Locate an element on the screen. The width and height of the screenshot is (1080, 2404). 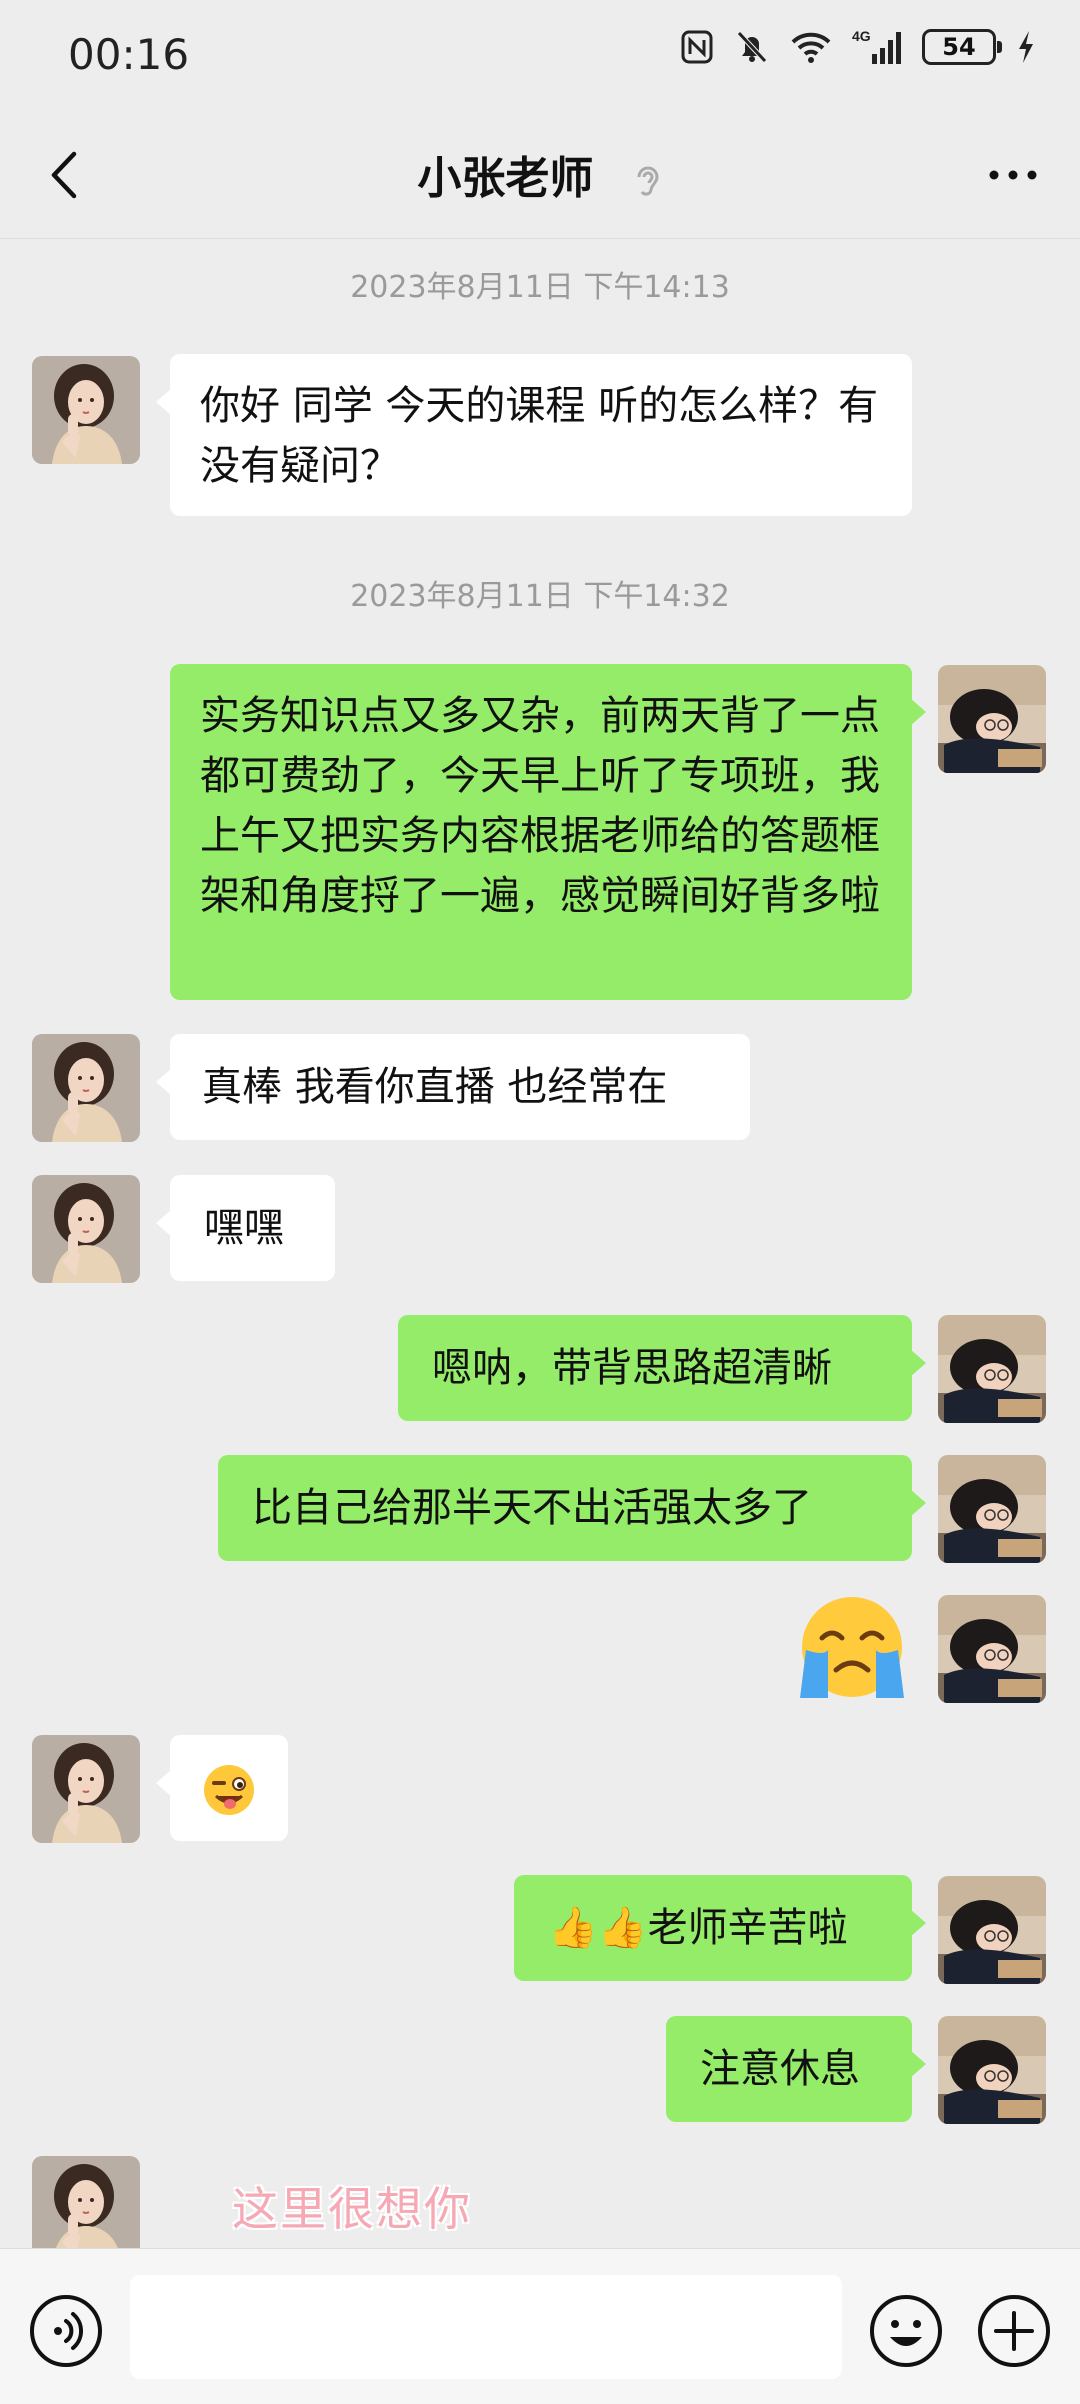
svg-text: 4G is located at coordinates (861, 36).